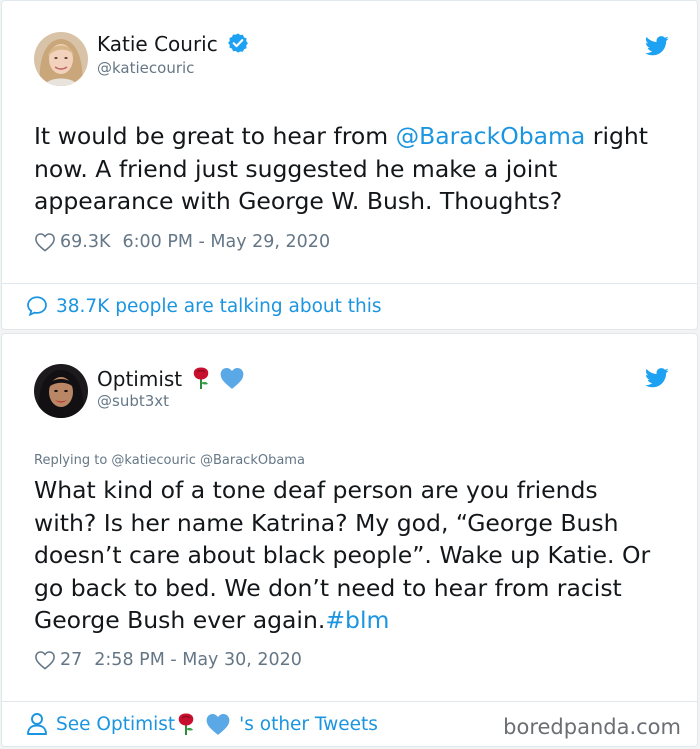 The height and width of the screenshot is (749, 700). I want to click on tweet-meta: 27 2:58 PM - May 30, 2020, so click(168, 660).